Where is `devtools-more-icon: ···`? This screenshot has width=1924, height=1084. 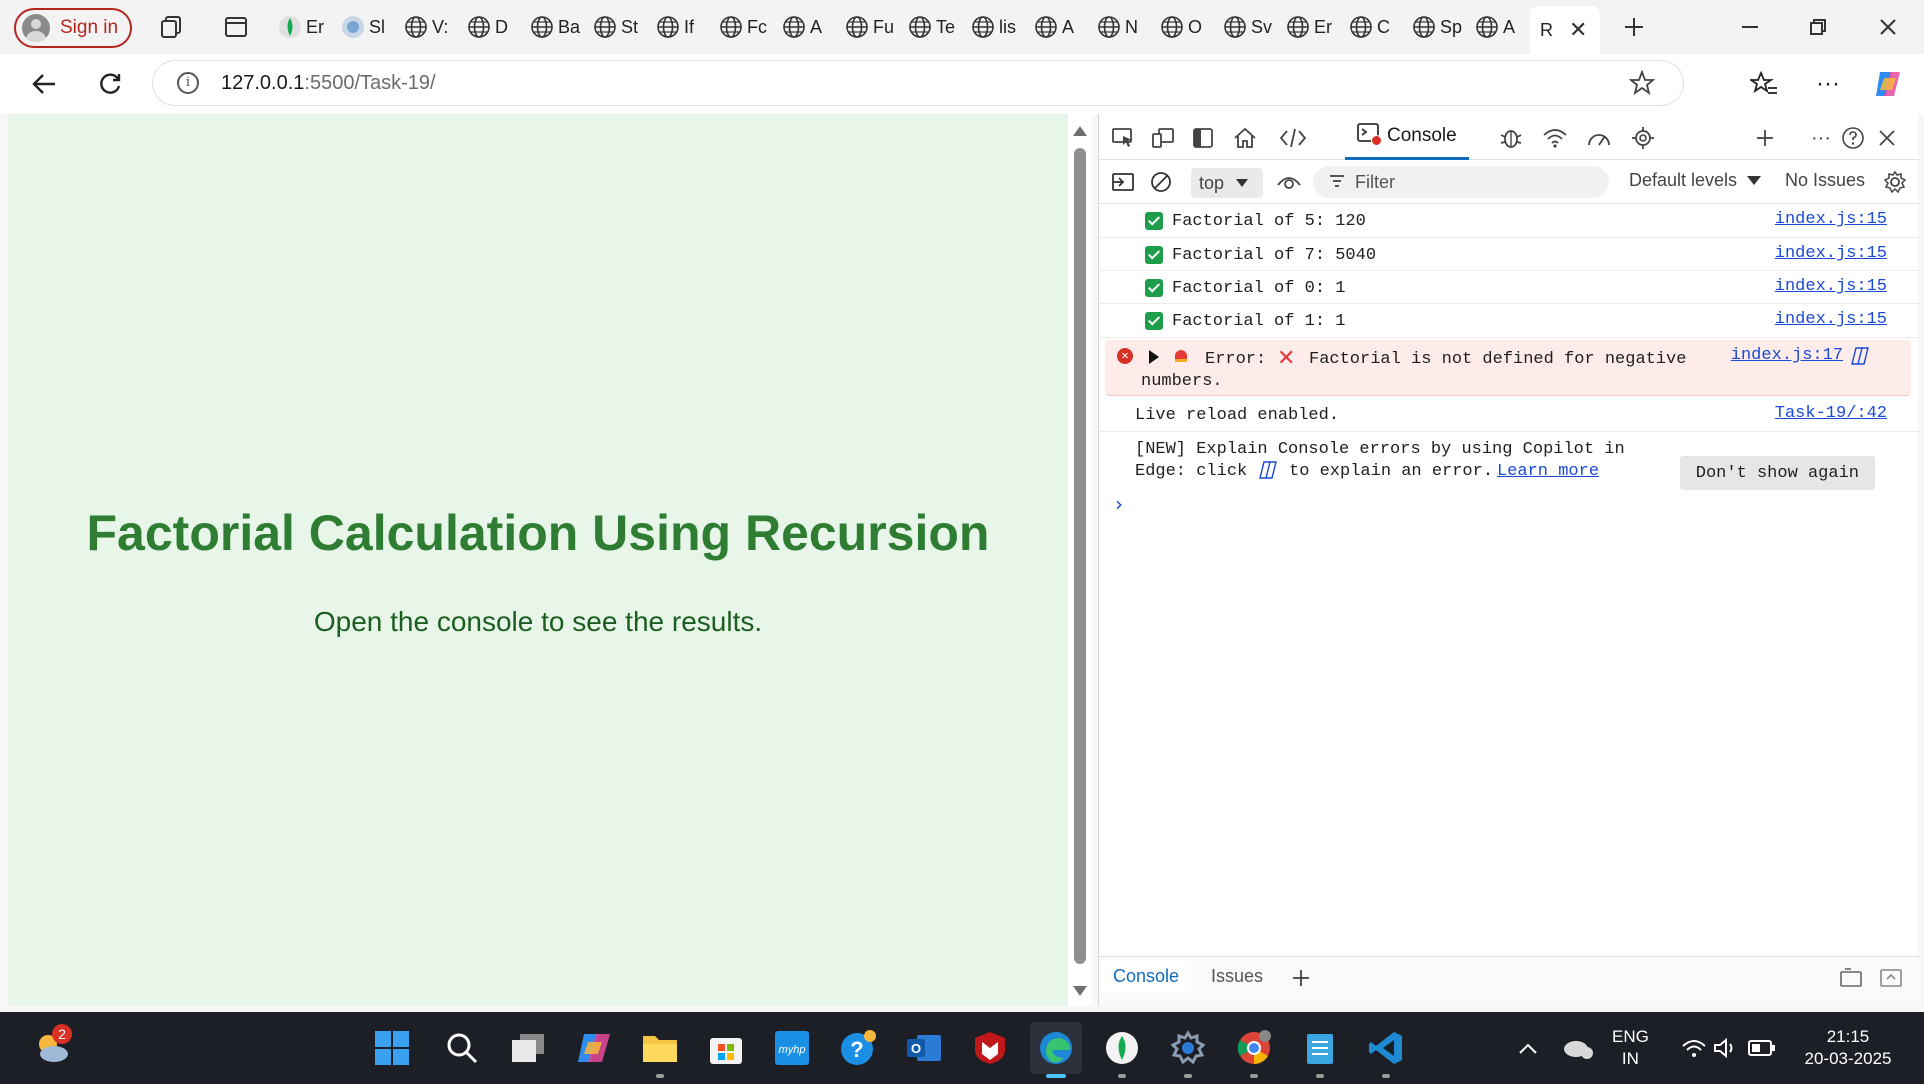 devtools-more-icon: ··· is located at coordinates (1821, 138).